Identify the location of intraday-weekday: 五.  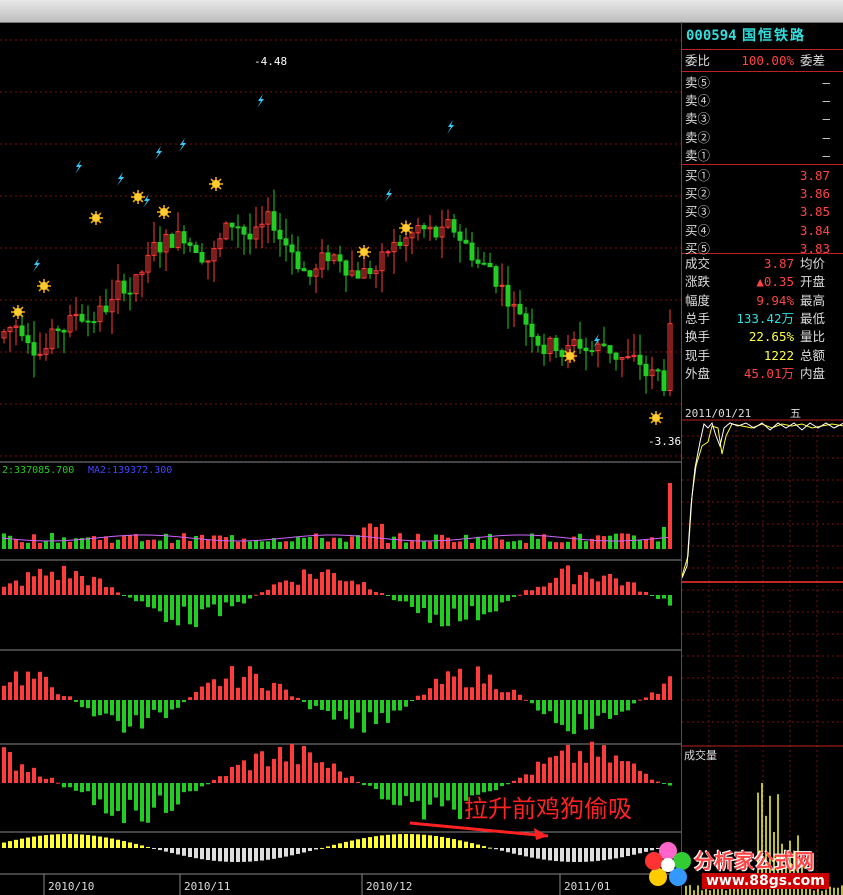
(795, 413).